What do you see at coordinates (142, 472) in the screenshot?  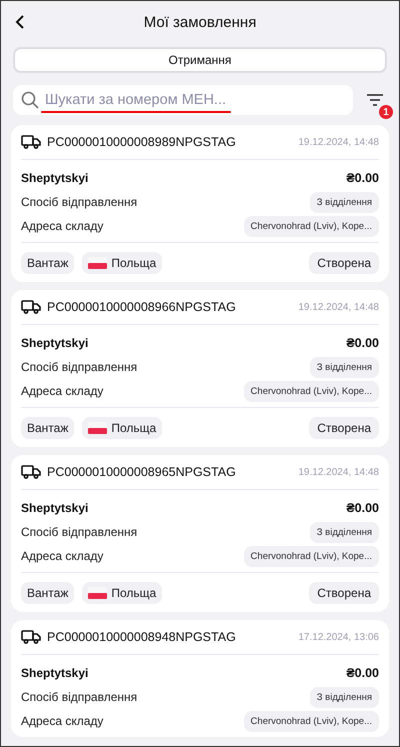 I see `order-number: PC0000010000008965NPGSTAG` at bounding box center [142, 472].